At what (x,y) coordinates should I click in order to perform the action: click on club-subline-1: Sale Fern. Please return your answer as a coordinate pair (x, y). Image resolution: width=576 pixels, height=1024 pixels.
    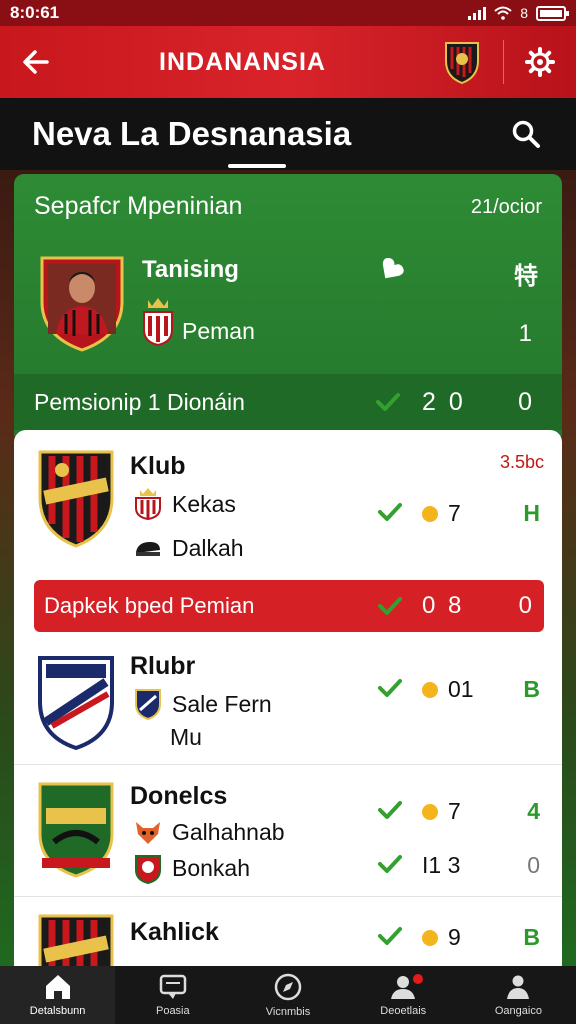
    Looking at the image, I should click on (203, 704).